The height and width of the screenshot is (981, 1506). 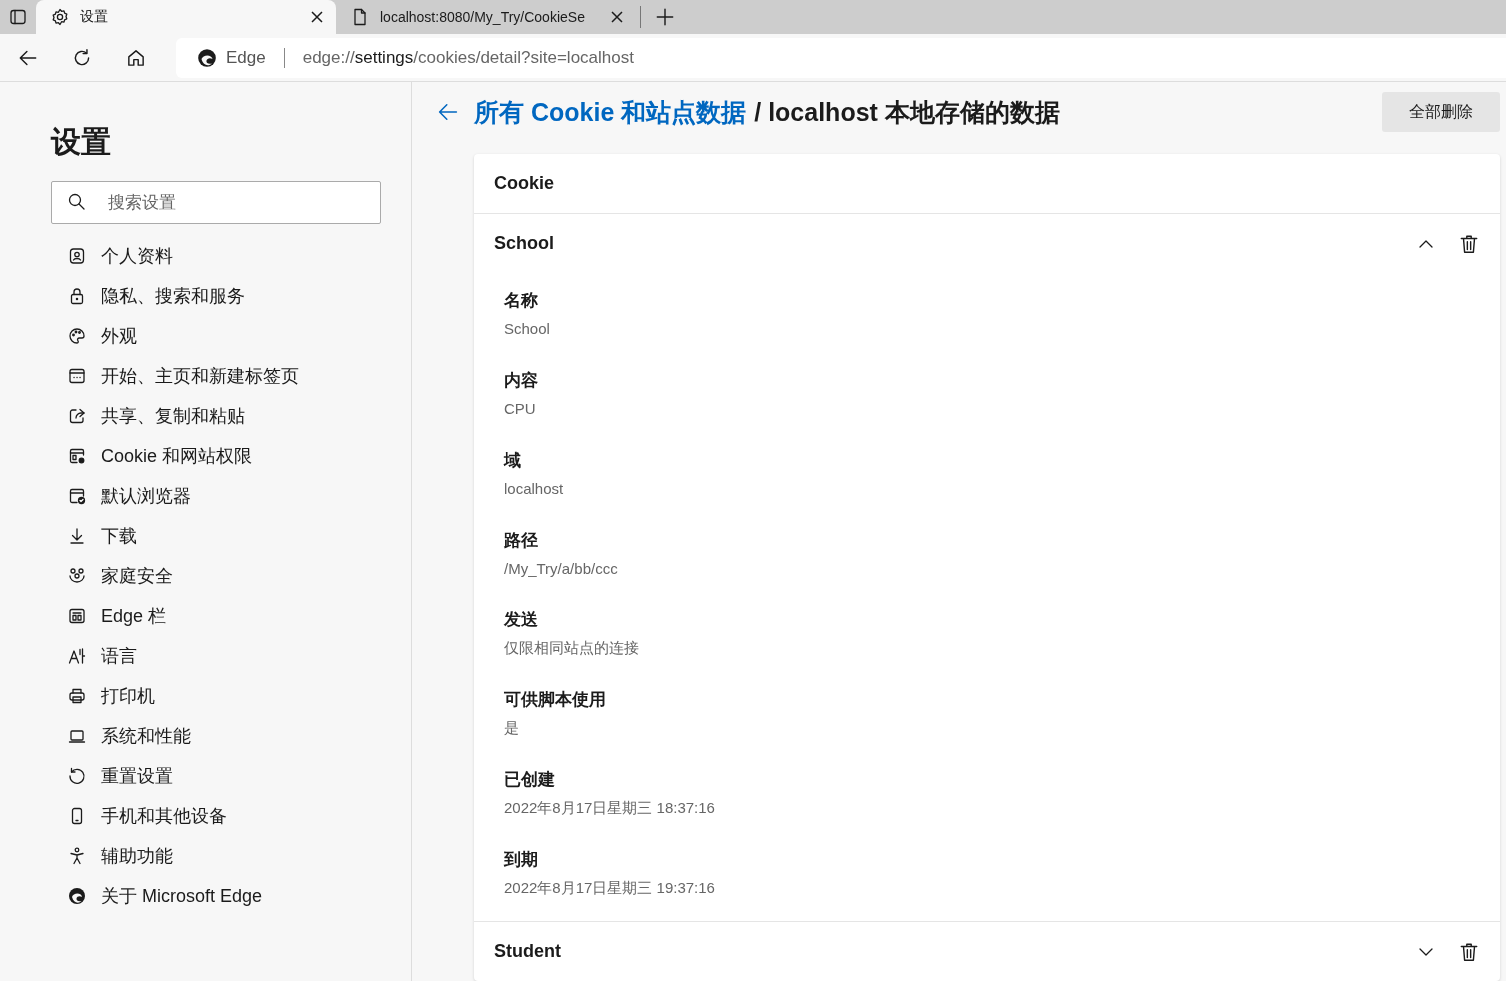 I want to click on address-bar: Edge edge://settings/cookies/detail?site=localhost, so click(x=841, y=57).